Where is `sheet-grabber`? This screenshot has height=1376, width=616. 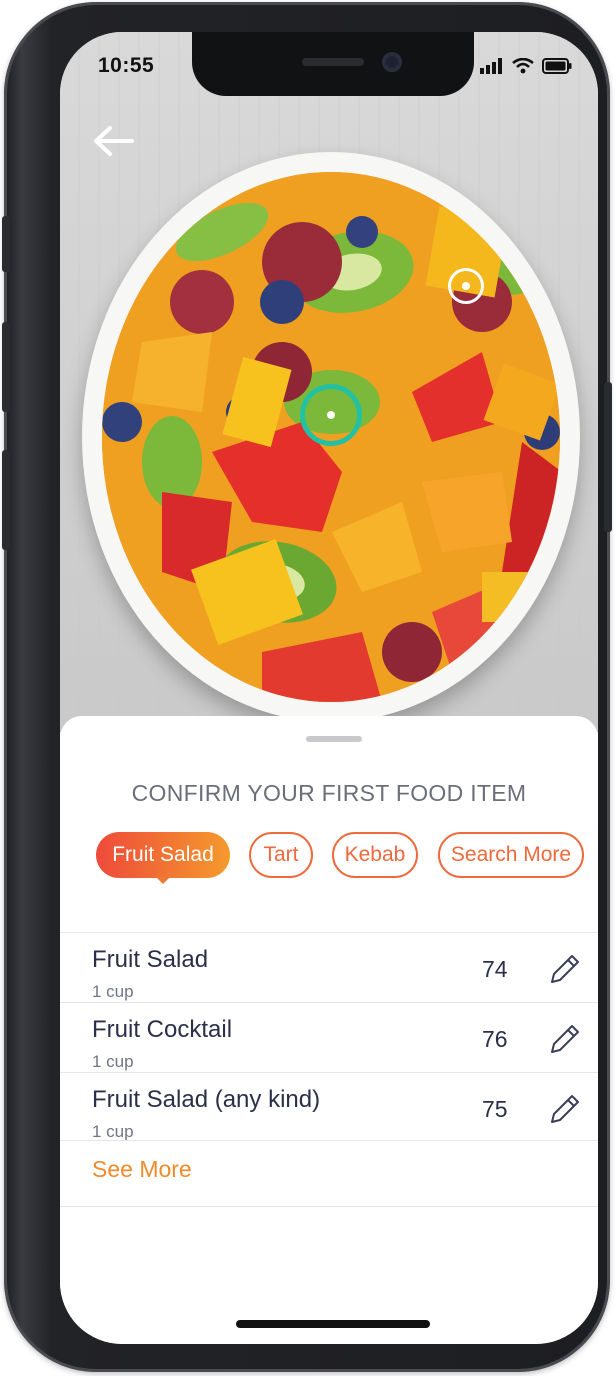
sheet-grabber is located at coordinates (334, 739).